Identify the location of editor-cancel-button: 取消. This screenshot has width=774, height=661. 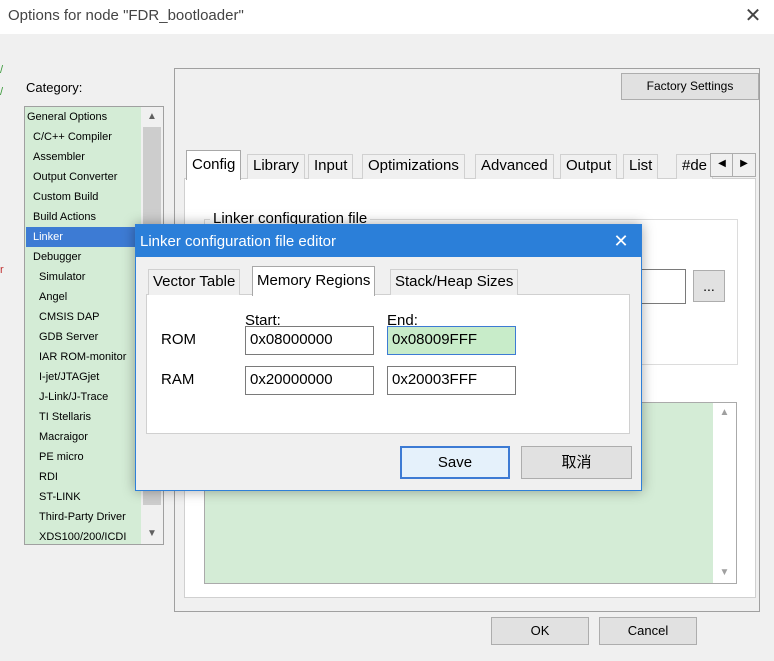
(576, 462).